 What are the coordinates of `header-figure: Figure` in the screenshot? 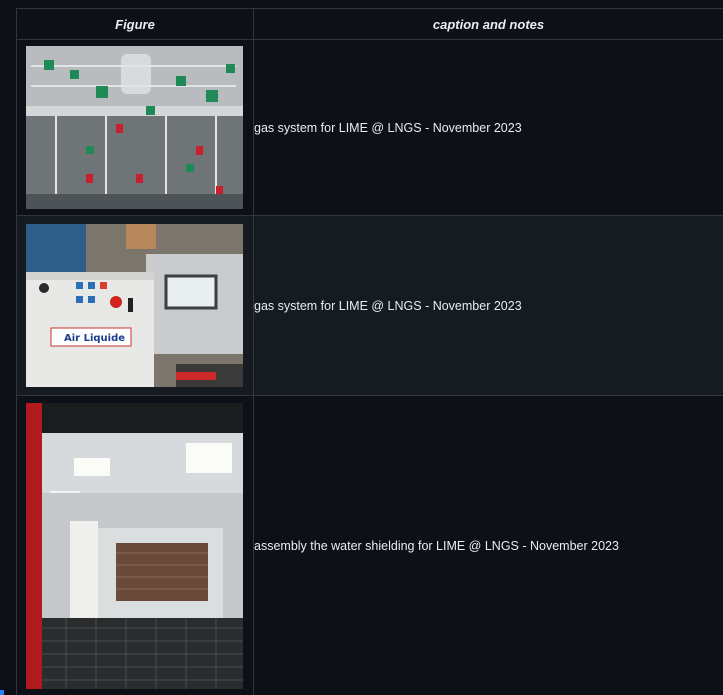 It's located at (135, 24).